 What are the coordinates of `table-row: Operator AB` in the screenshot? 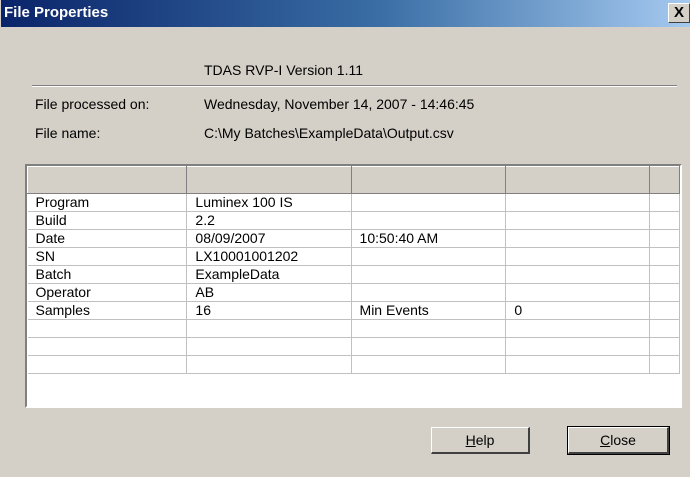 It's located at (353, 292).